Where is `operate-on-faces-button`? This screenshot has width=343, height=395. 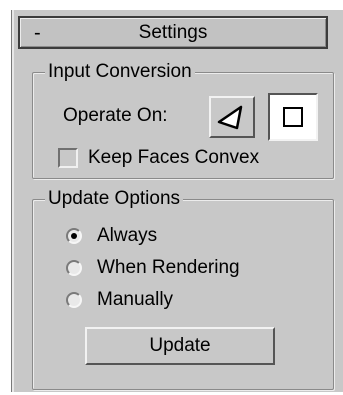 operate-on-faces-button is located at coordinates (232, 117).